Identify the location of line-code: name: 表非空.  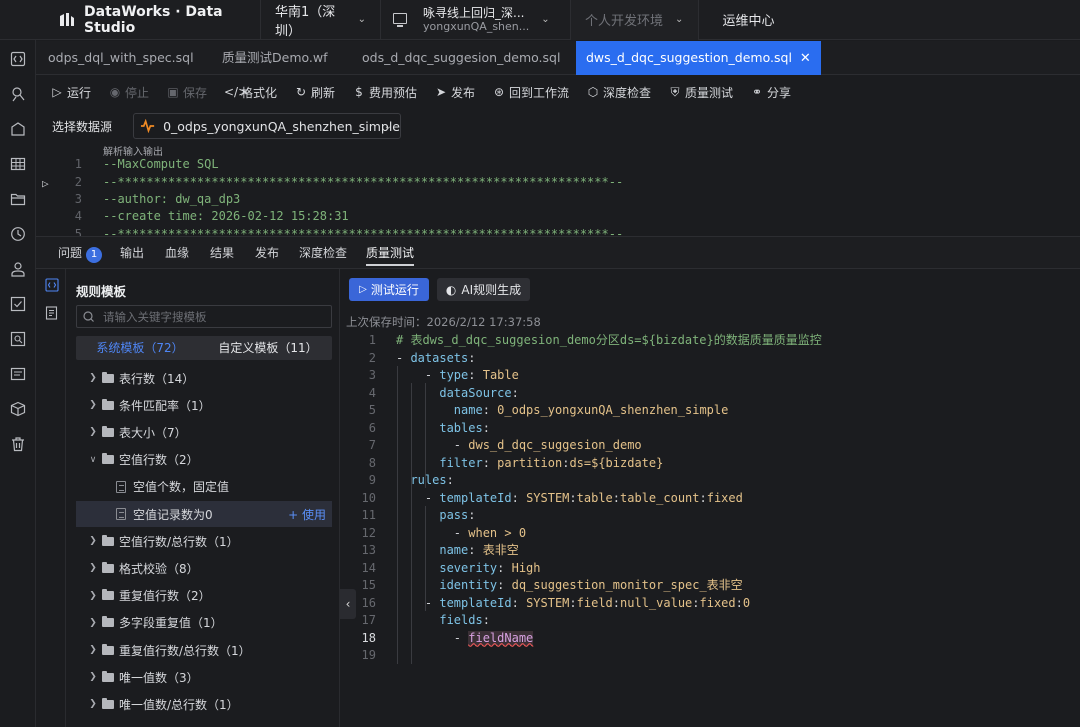
(457, 551).